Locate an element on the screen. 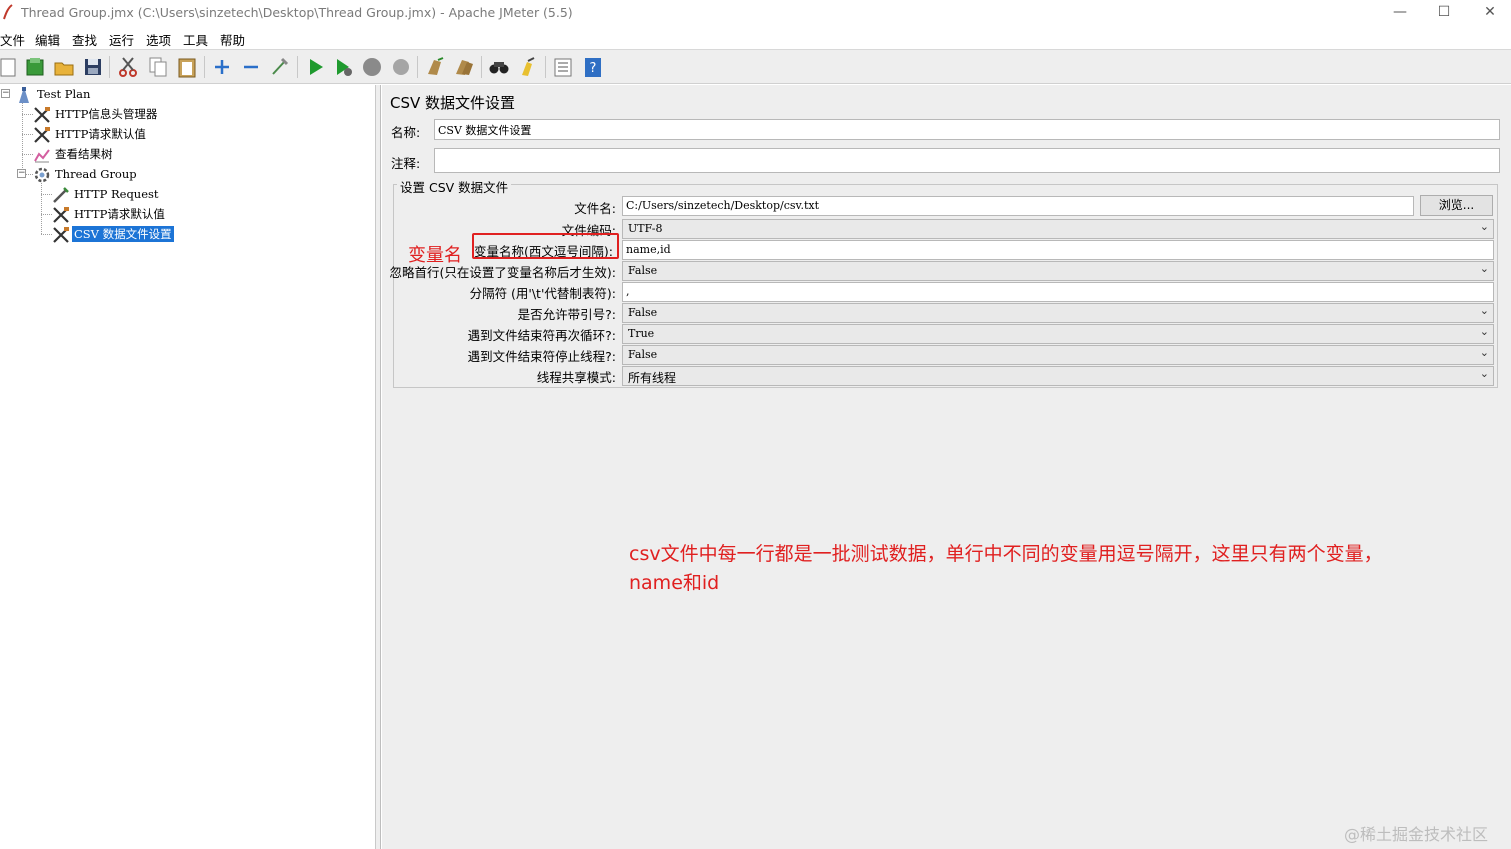 The height and width of the screenshot is (849, 1511). recycle-on-eof-value: True is located at coordinates (641, 333).